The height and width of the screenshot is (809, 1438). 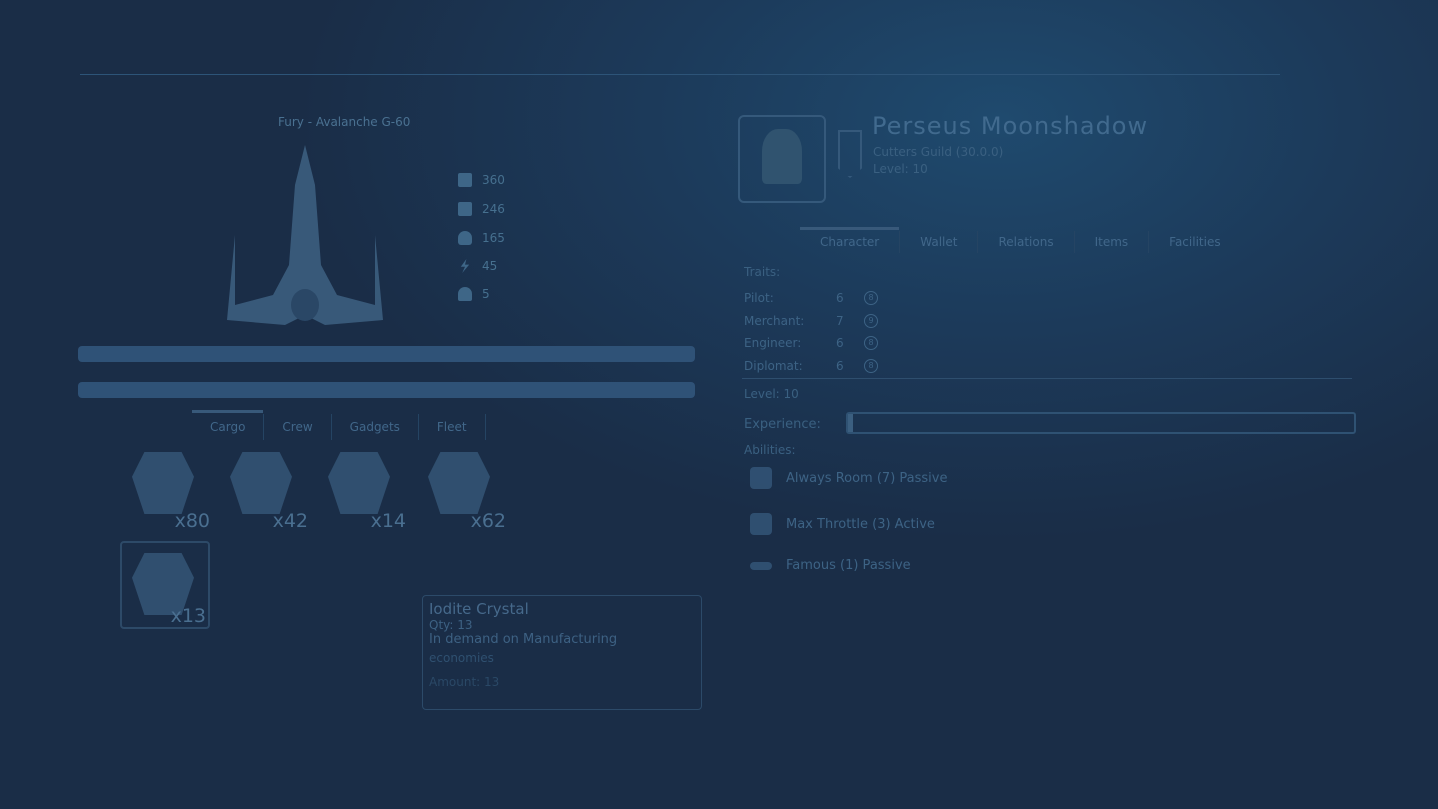 What do you see at coordinates (782, 156) in the screenshot?
I see `avatar` at bounding box center [782, 156].